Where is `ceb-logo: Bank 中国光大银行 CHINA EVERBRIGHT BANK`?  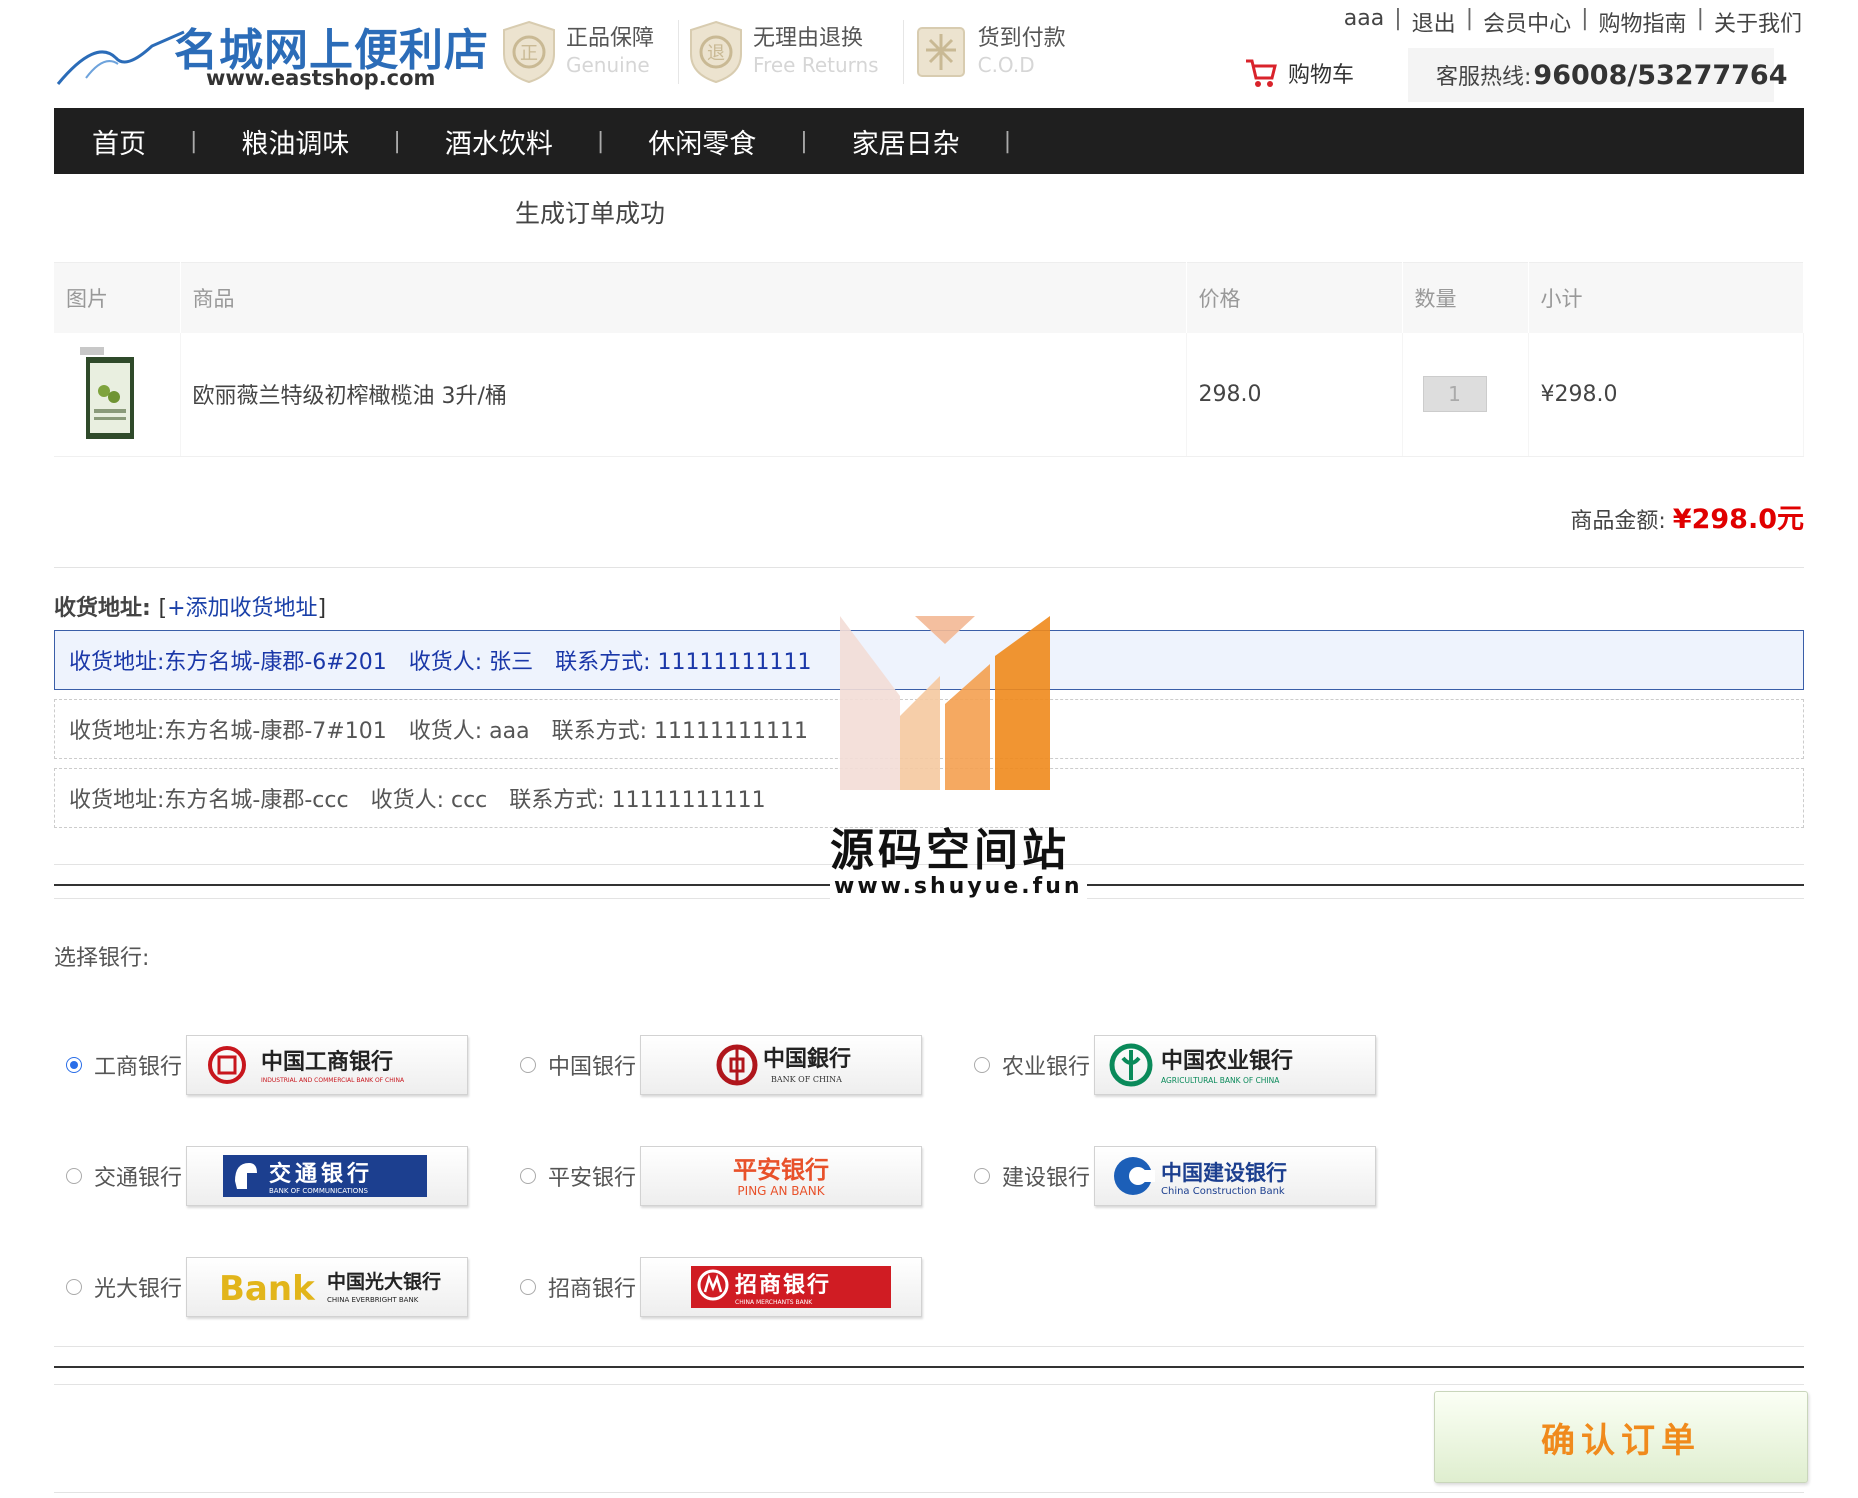 ceb-logo: Bank 中国光大银行 CHINA EVERBRIGHT BANK is located at coordinates (327, 1287).